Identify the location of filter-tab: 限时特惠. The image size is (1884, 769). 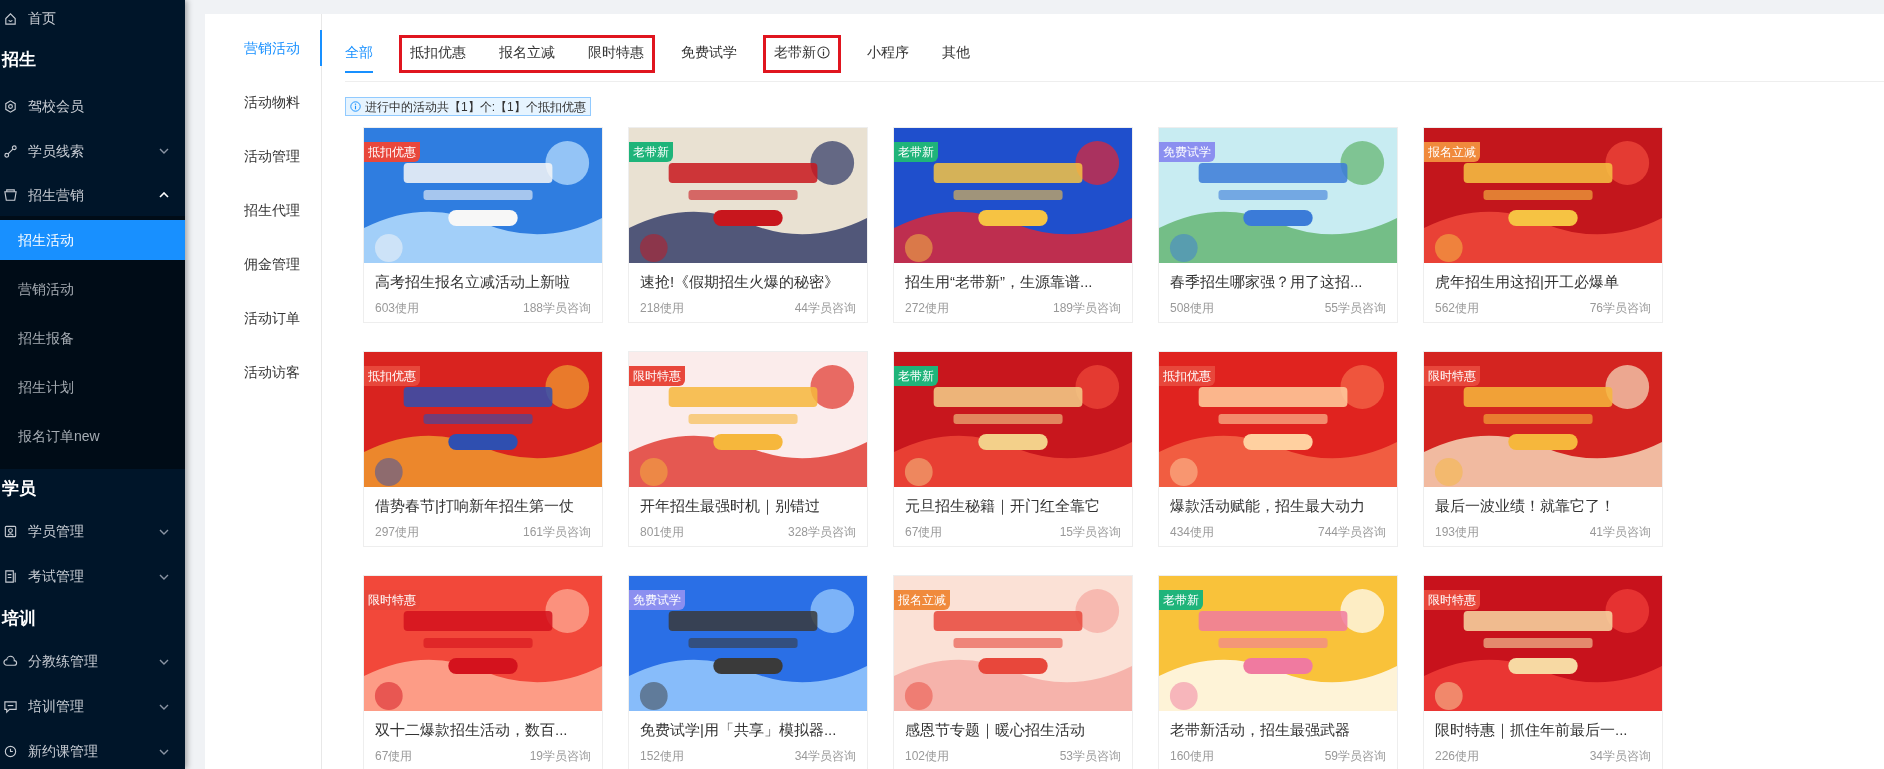
(616, 53).